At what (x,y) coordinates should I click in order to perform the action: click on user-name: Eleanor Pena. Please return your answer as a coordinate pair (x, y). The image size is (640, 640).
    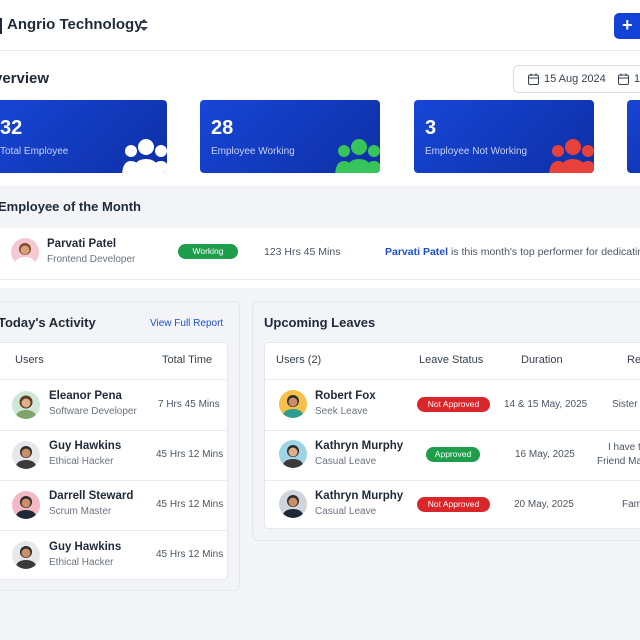
    Looking at the image, I should click on (85, 396).